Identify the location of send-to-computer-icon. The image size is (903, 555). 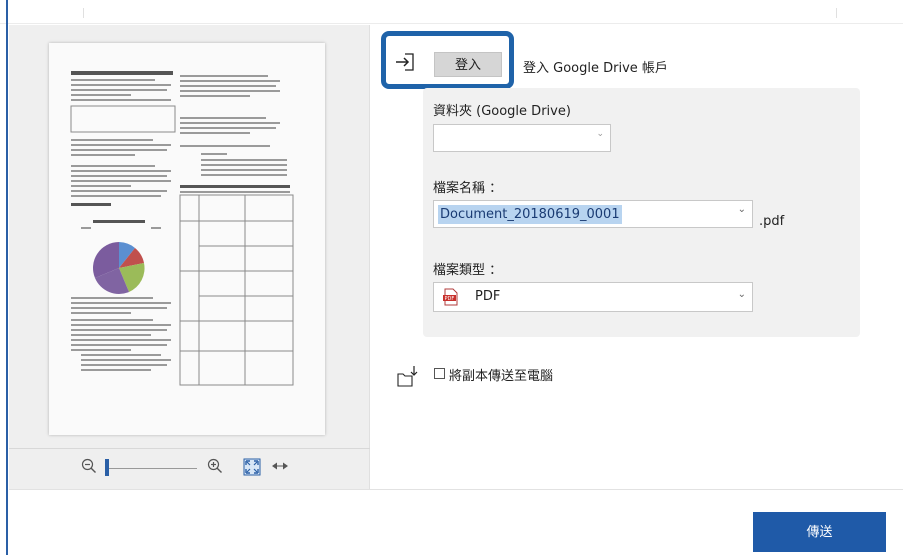
(408, 376).